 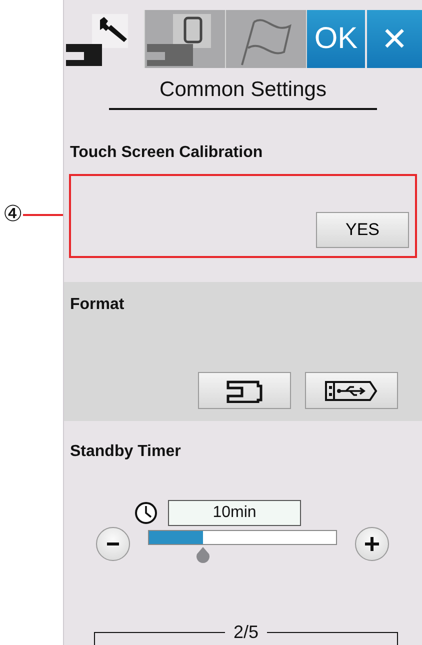 What do you see at coordinates (234, 513) in the screenshot?
I see `timer-value: 10min` at bounding box center [234, 513].